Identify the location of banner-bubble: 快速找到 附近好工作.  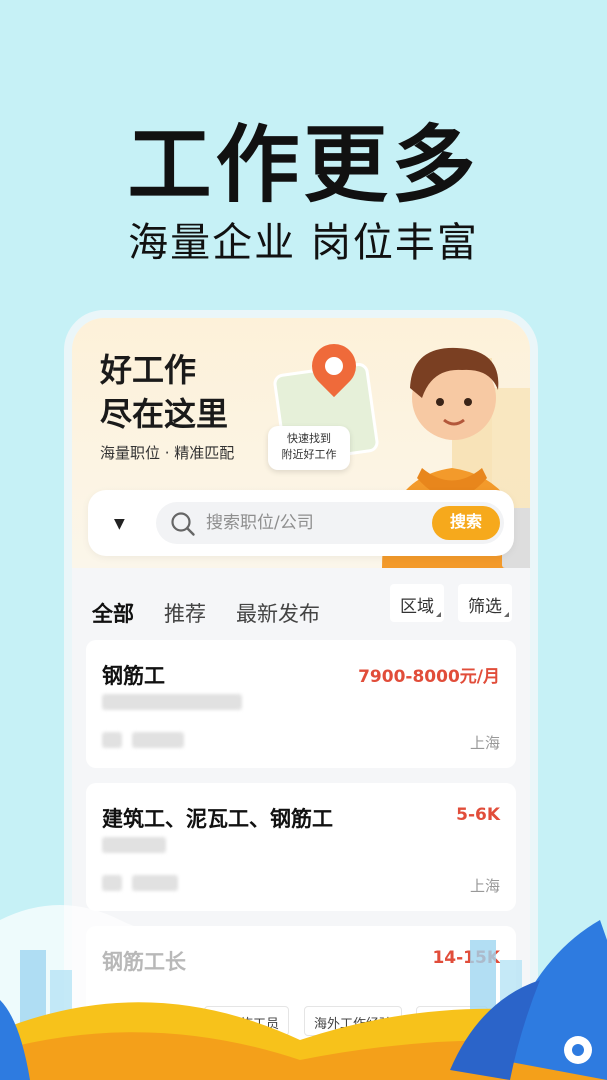
(309, 448).